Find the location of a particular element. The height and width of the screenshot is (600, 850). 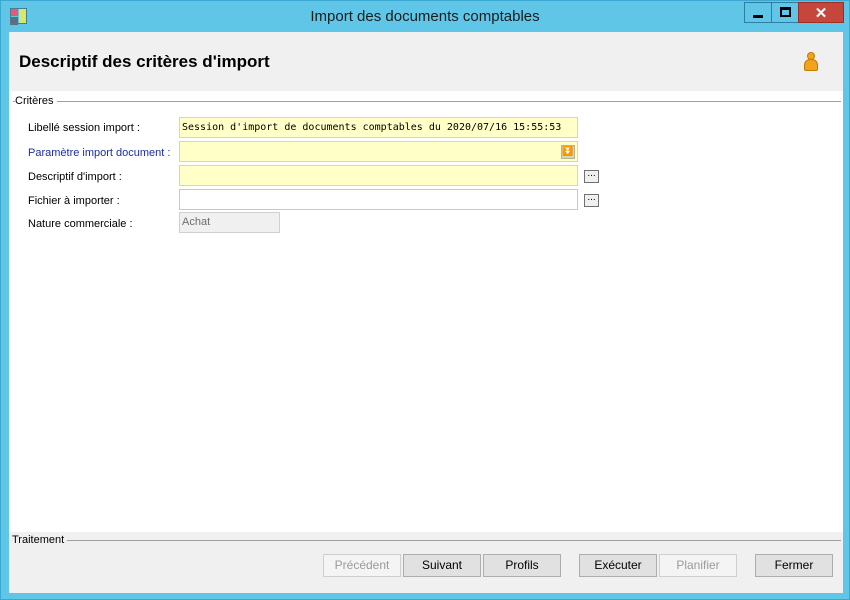

file-to-import-input is located at coordinates (378, 199).